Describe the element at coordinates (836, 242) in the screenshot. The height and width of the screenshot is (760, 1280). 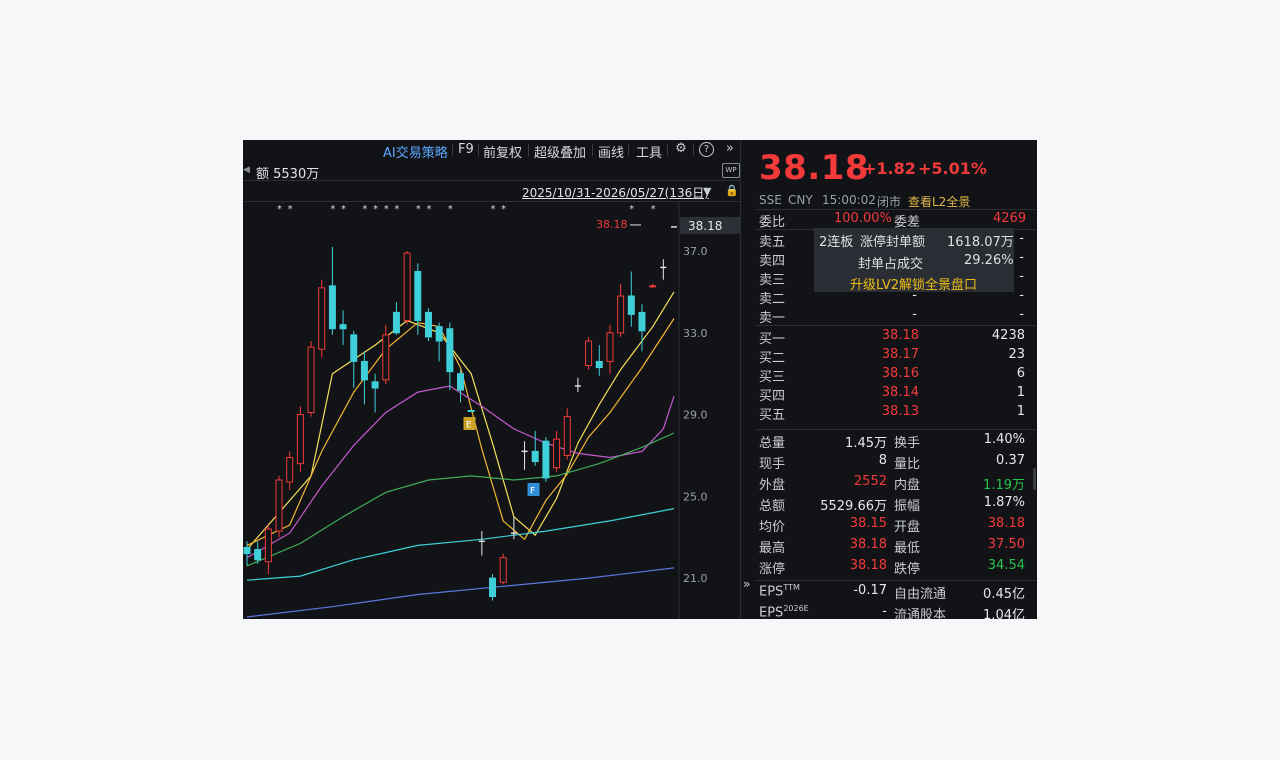
I see `limit-streak: 2连板` at that location.